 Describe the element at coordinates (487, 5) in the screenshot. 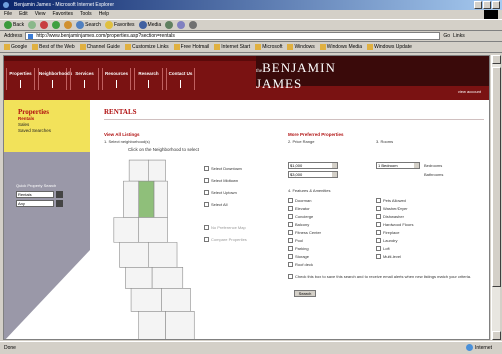

I see `maximize-button` at that location.